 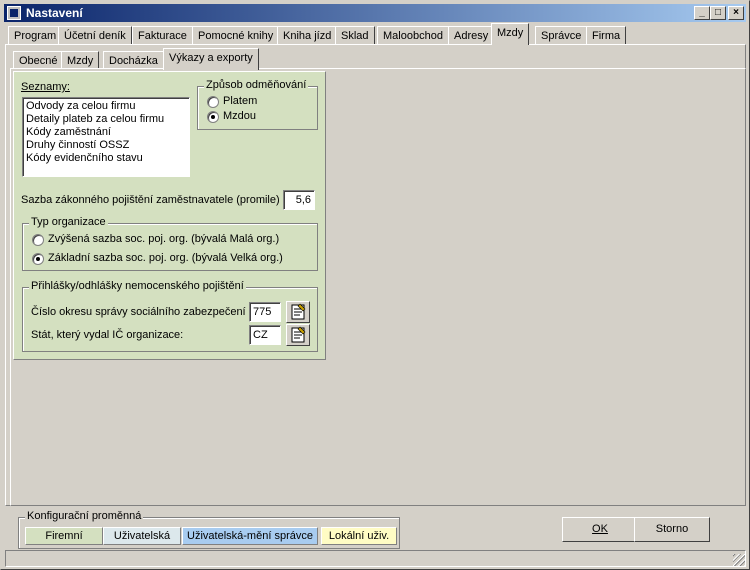 I want to click on stat-input: CZ, so click(x=265, y=335).